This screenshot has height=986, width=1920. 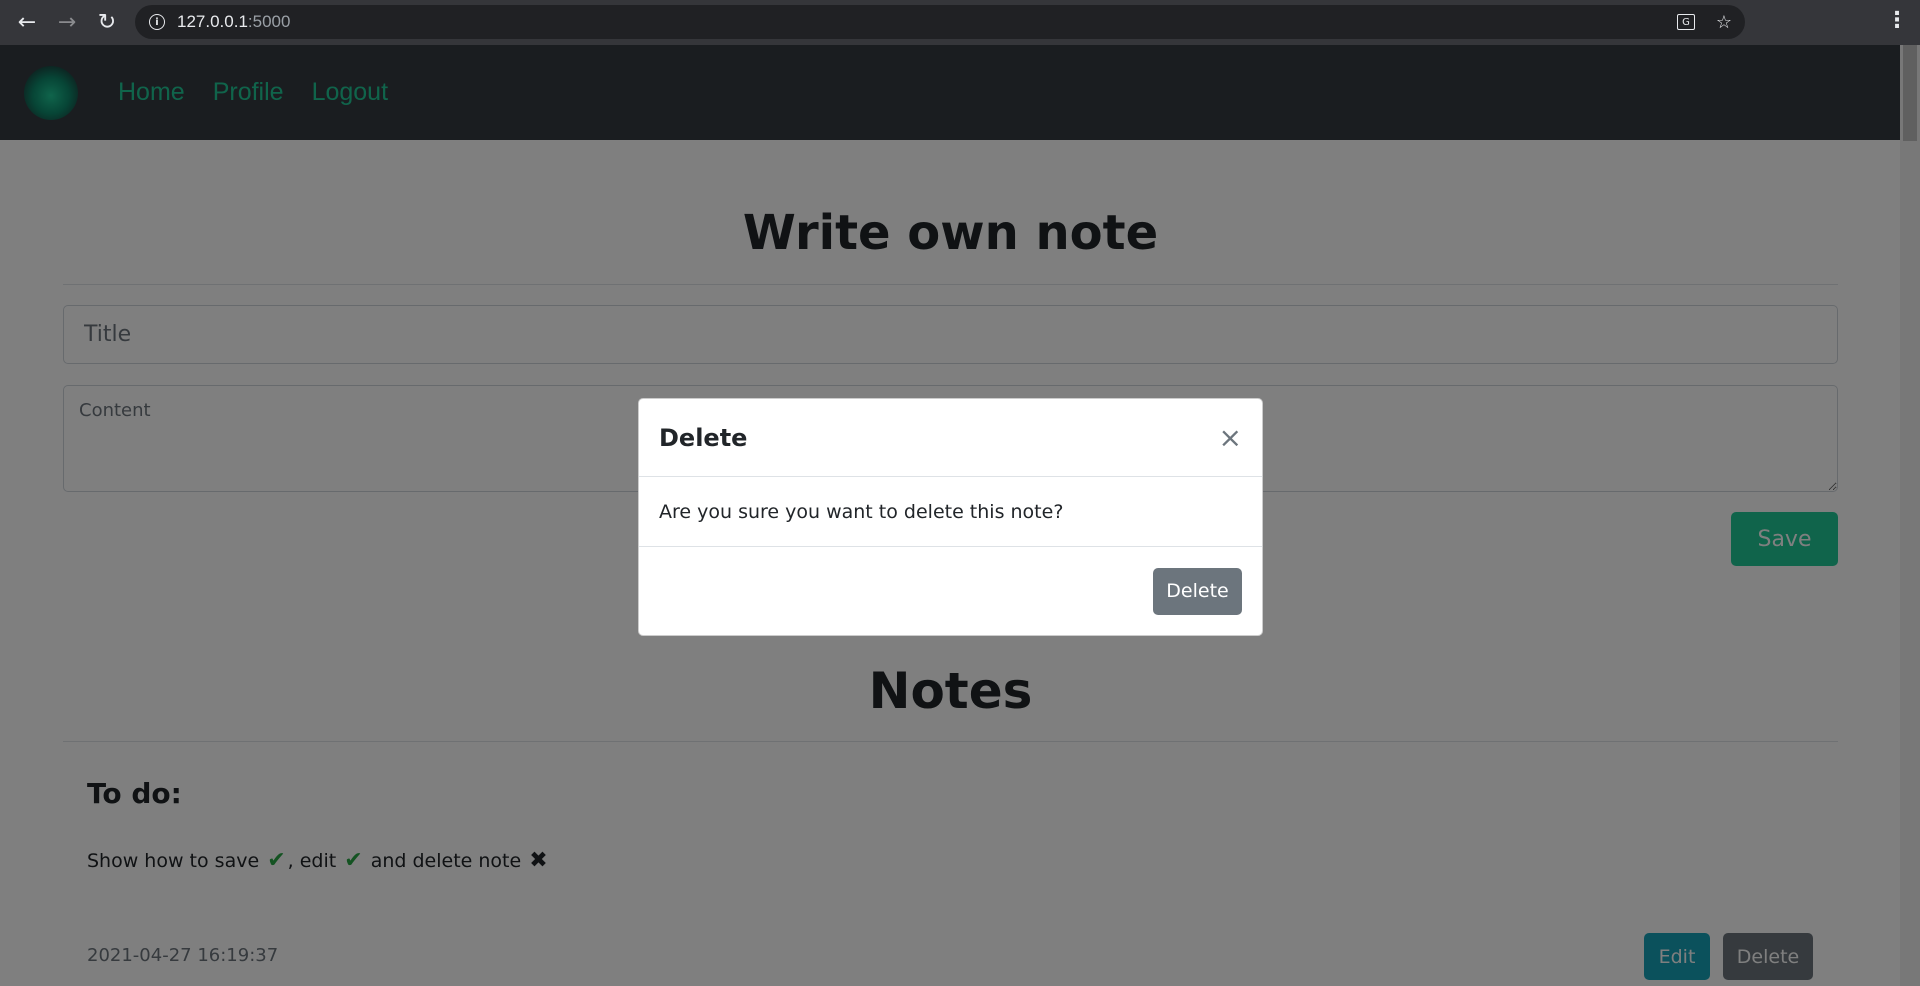 I want to click on modal-footer: Delete, so click(x=950, y=591).